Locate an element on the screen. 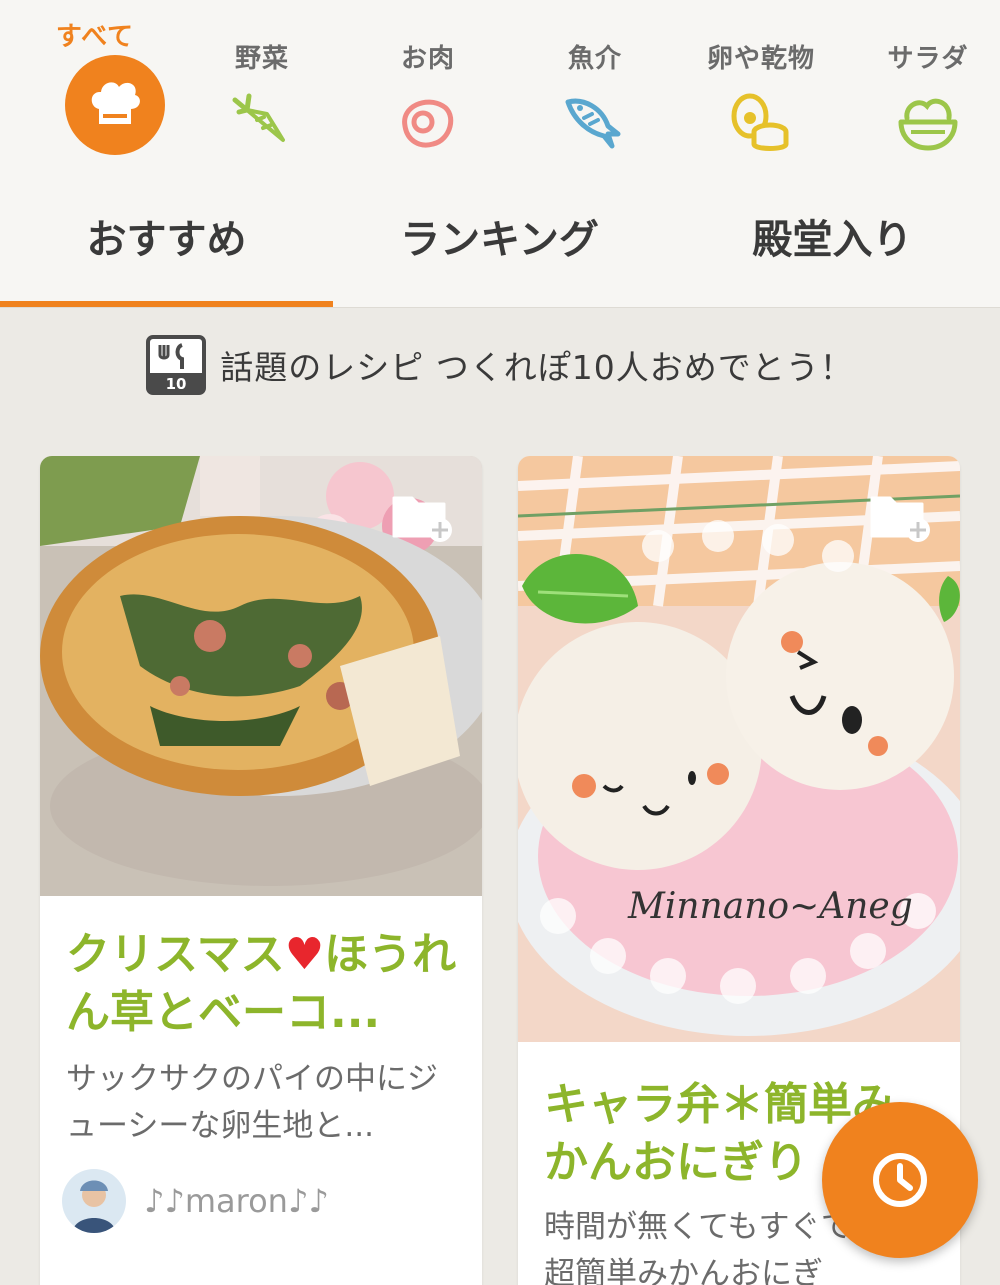 Image resolution: width=1000 pixels, height=1285 pixels. category-all-circle is located at coordinates (115, 105).